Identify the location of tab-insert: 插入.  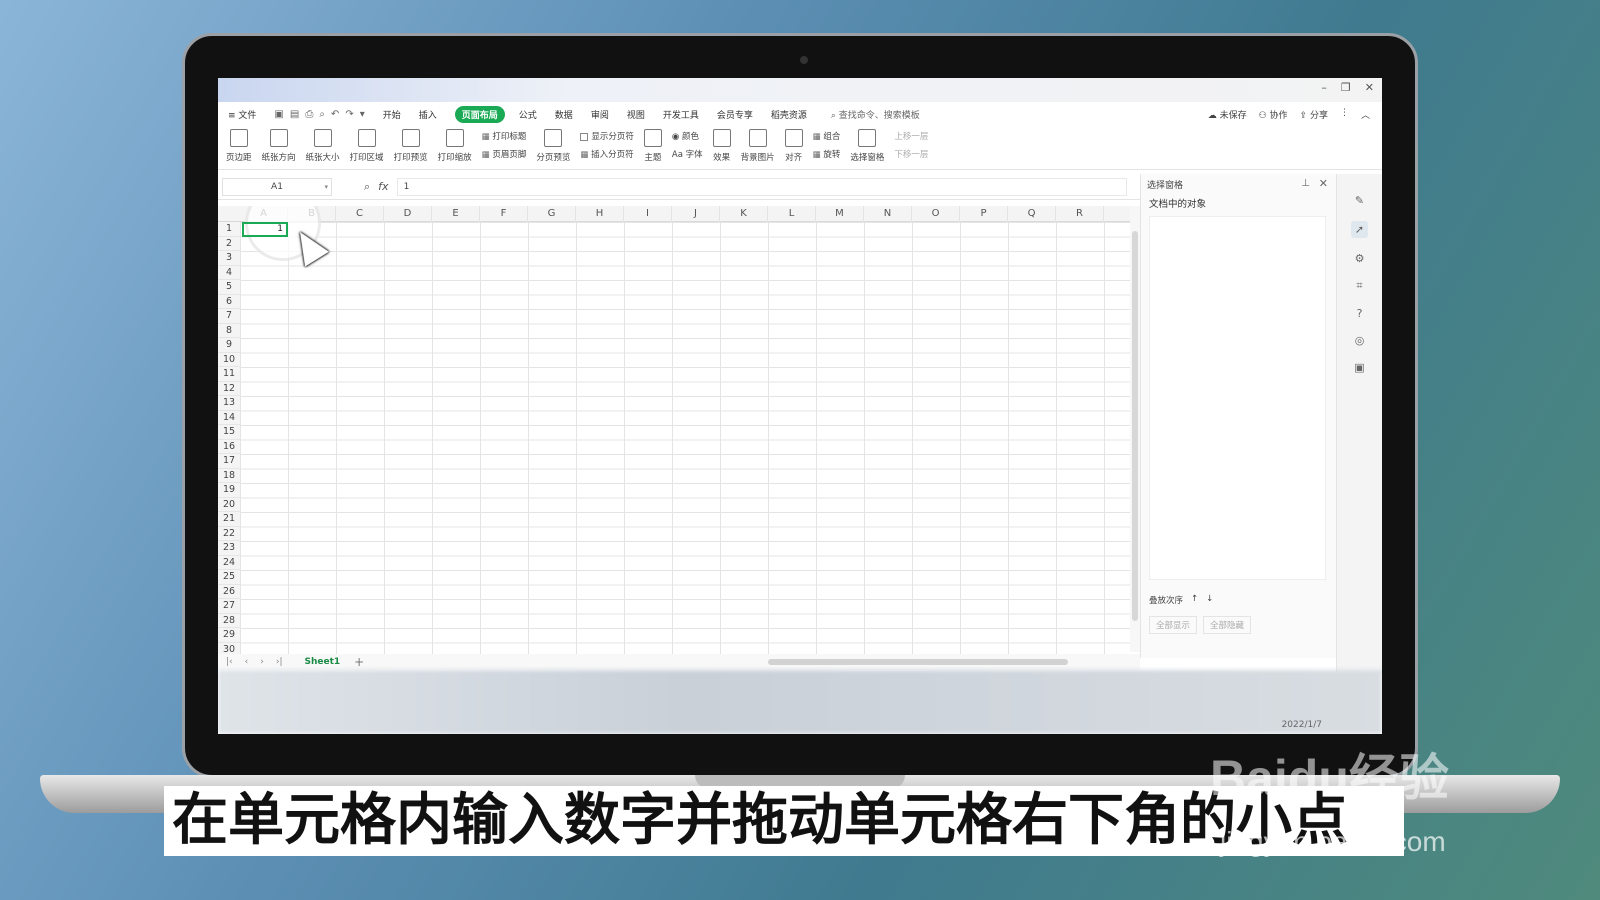
(428, 114).